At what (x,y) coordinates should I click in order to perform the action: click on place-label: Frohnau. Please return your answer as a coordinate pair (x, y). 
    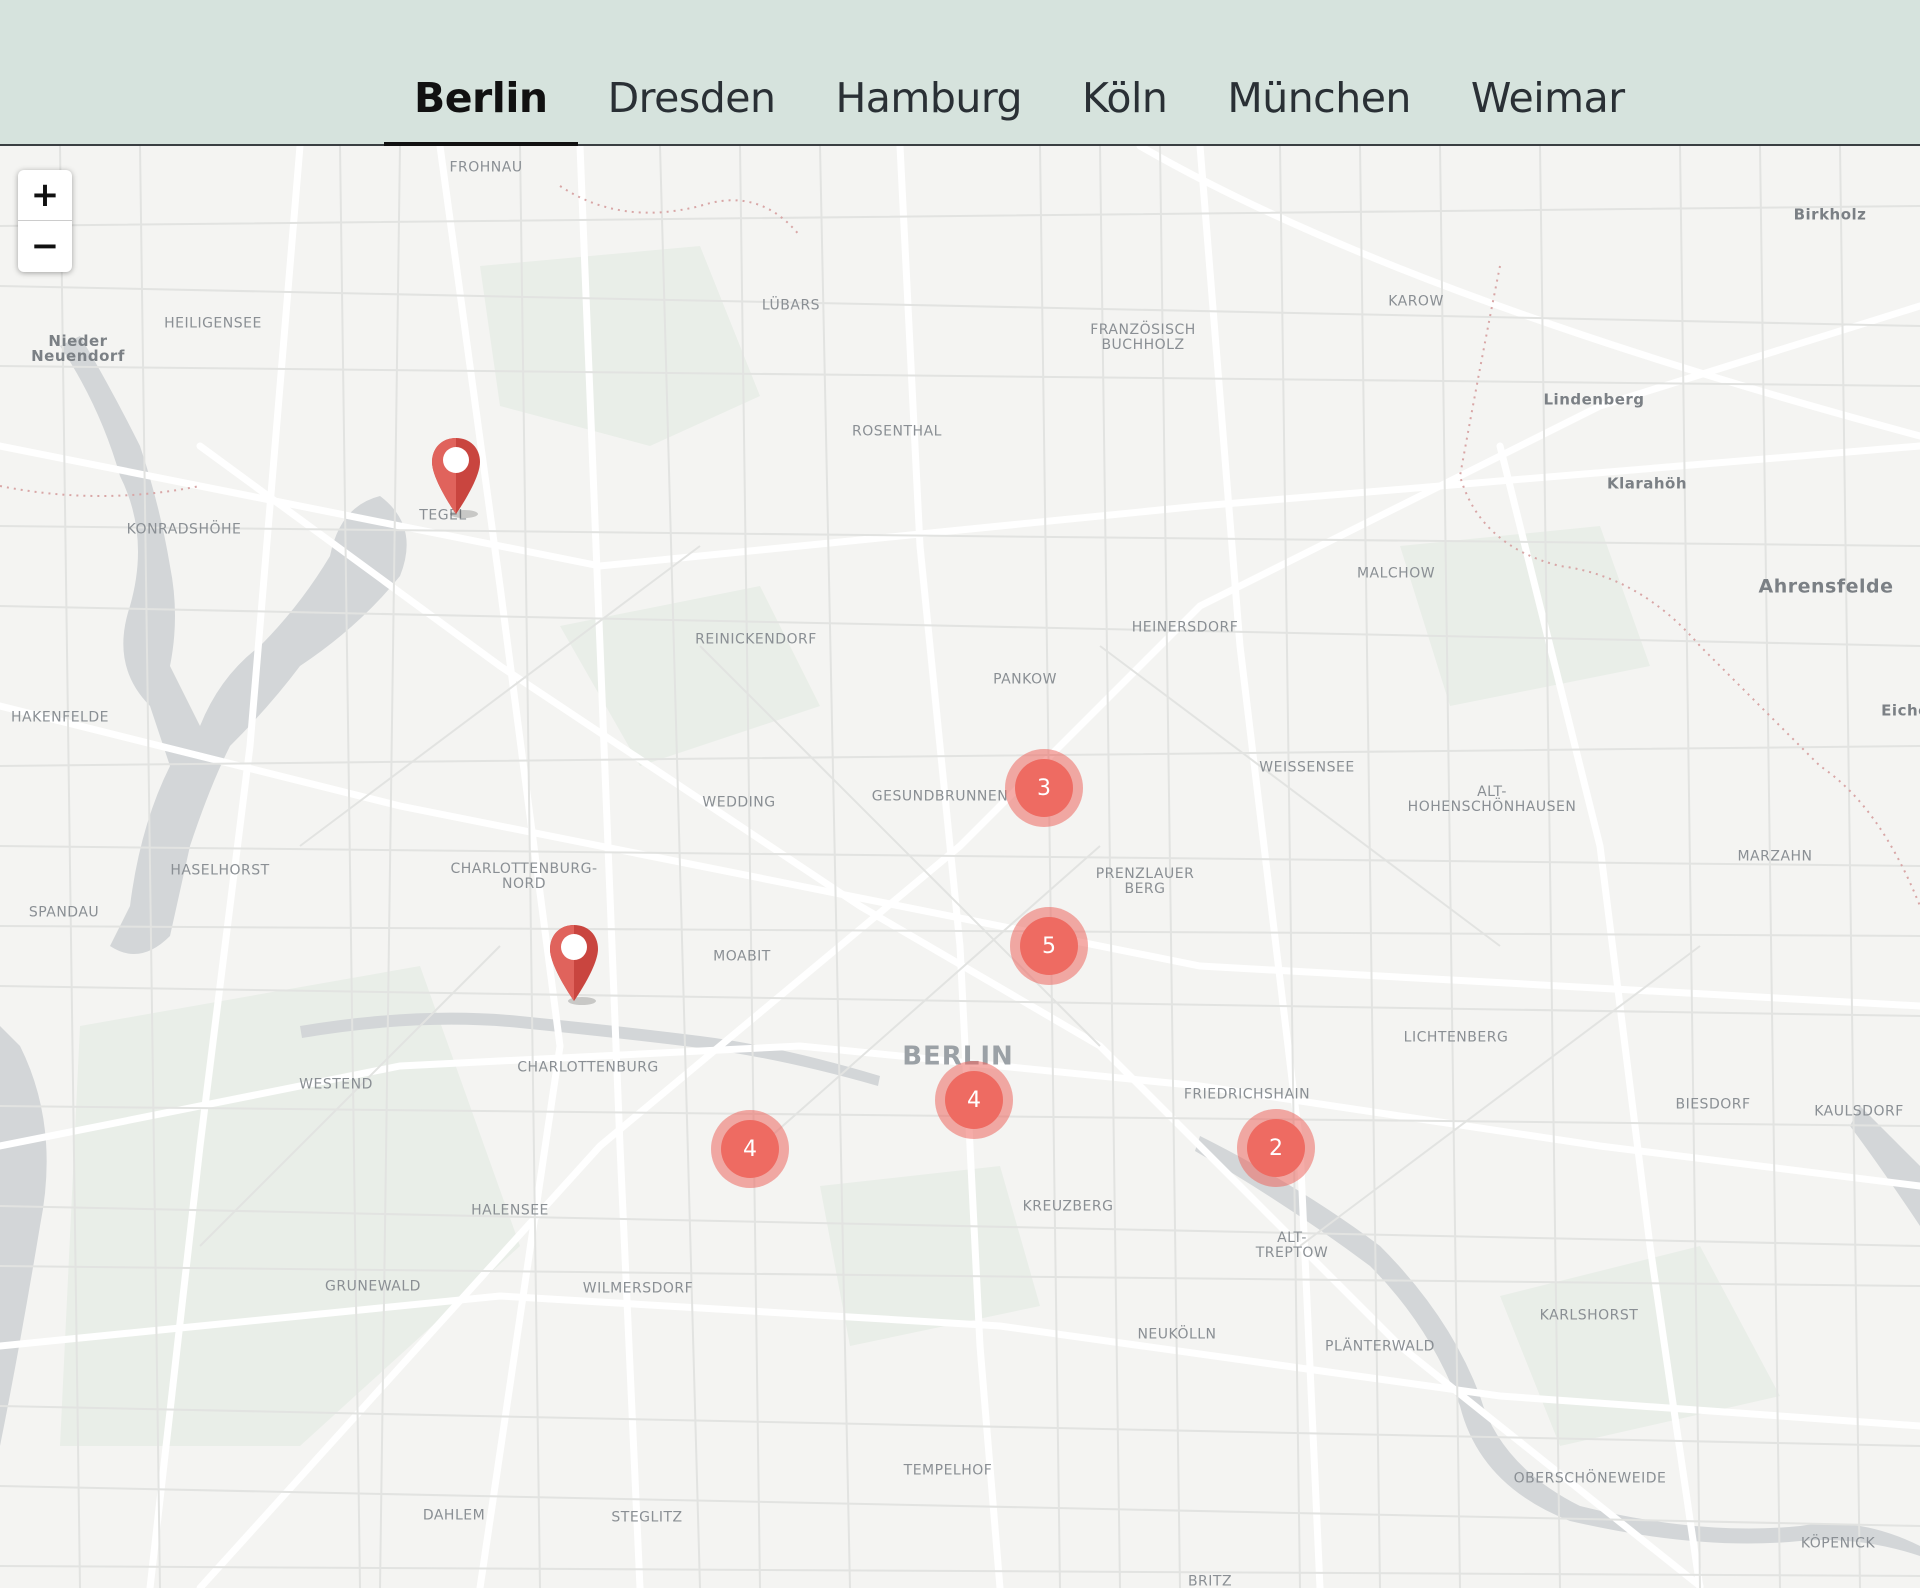
    Looking at the image, I should click on (486, 167).